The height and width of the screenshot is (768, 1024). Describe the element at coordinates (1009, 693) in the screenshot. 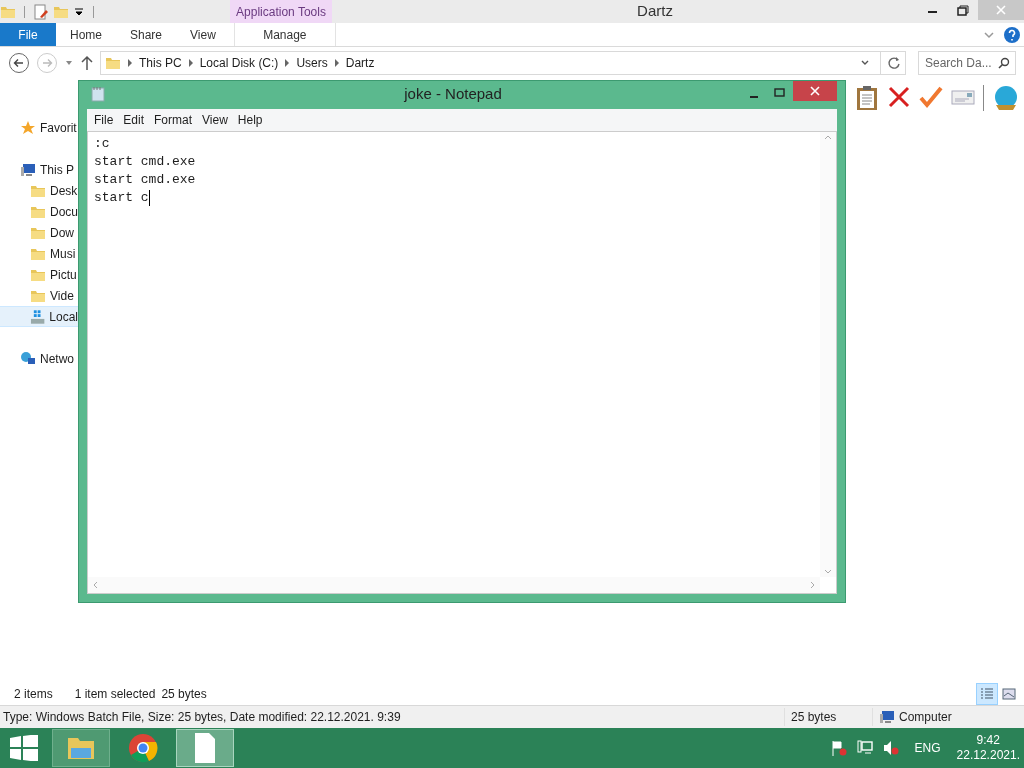

I see `large-icons-view-icon` at that location.